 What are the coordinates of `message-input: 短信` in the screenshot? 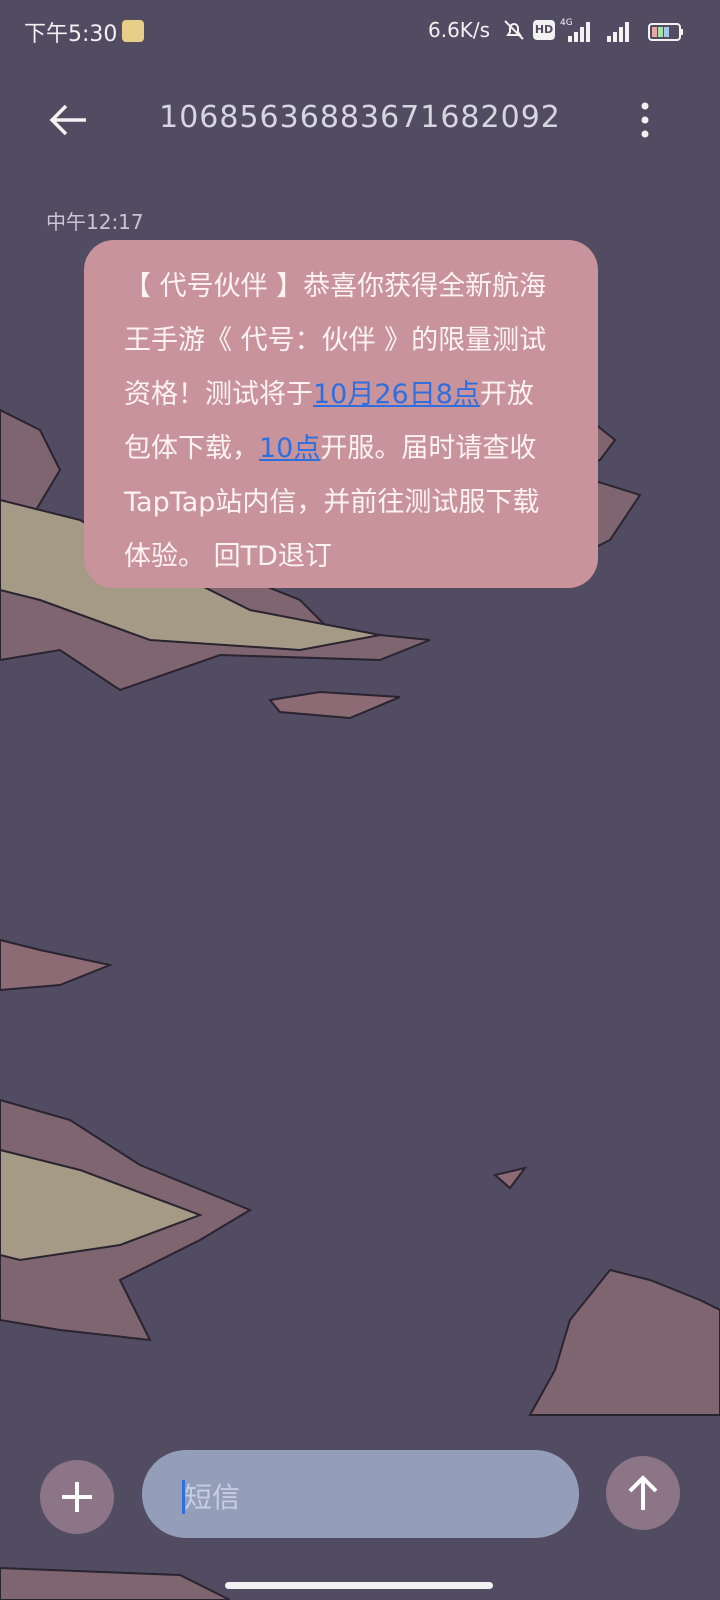 It's located at (360, 1494).